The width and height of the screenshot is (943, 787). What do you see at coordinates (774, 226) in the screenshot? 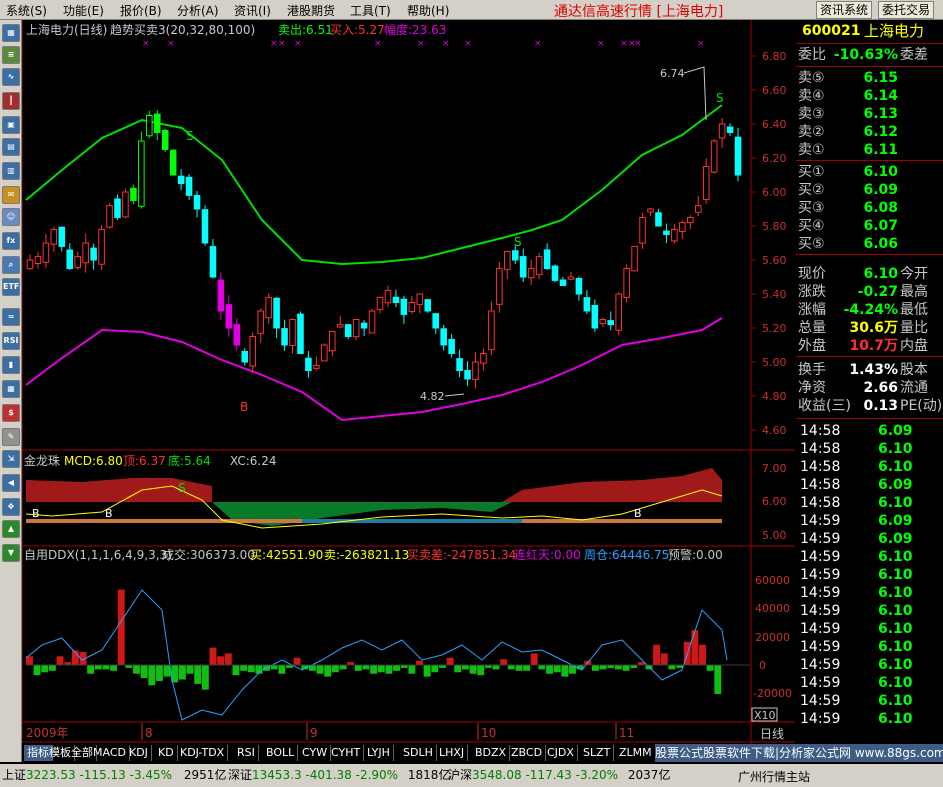
I see `price-tick: 5.80` at bounding box center [774, 226].